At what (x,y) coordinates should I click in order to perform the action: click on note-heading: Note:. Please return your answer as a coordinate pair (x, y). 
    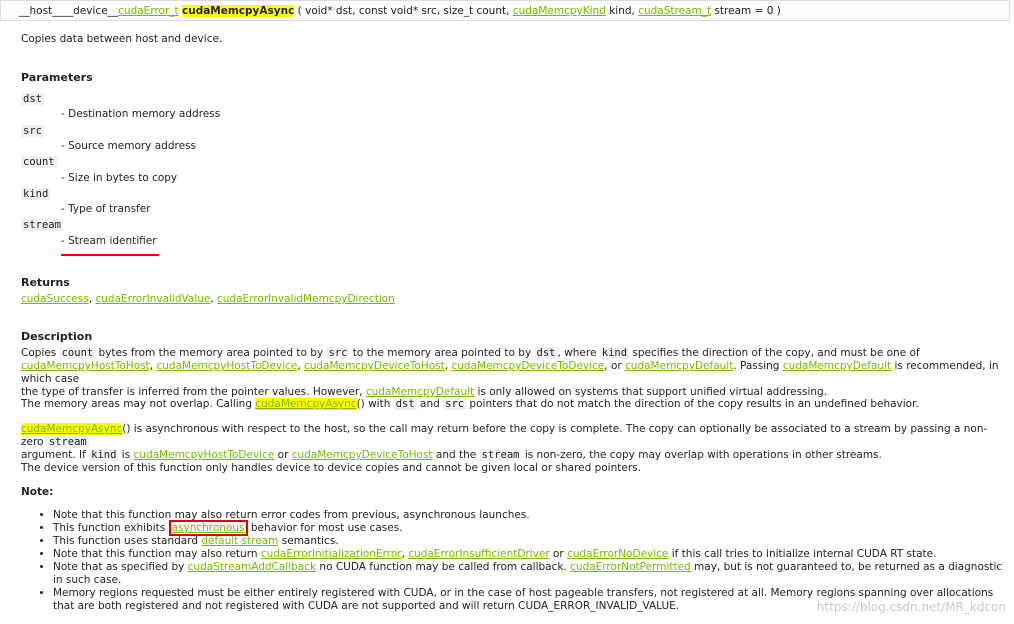
    Looking at the image, I should click on (37, 492).